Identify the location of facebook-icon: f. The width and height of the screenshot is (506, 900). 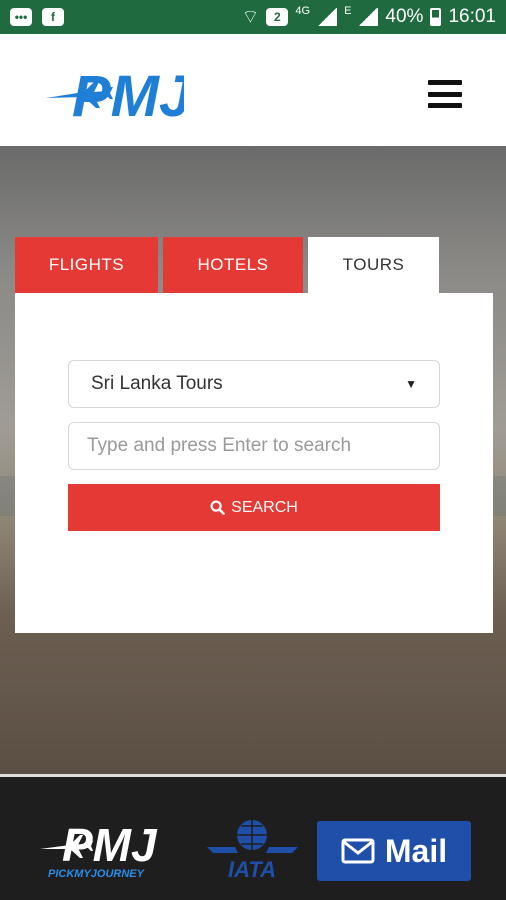
(53, 17).